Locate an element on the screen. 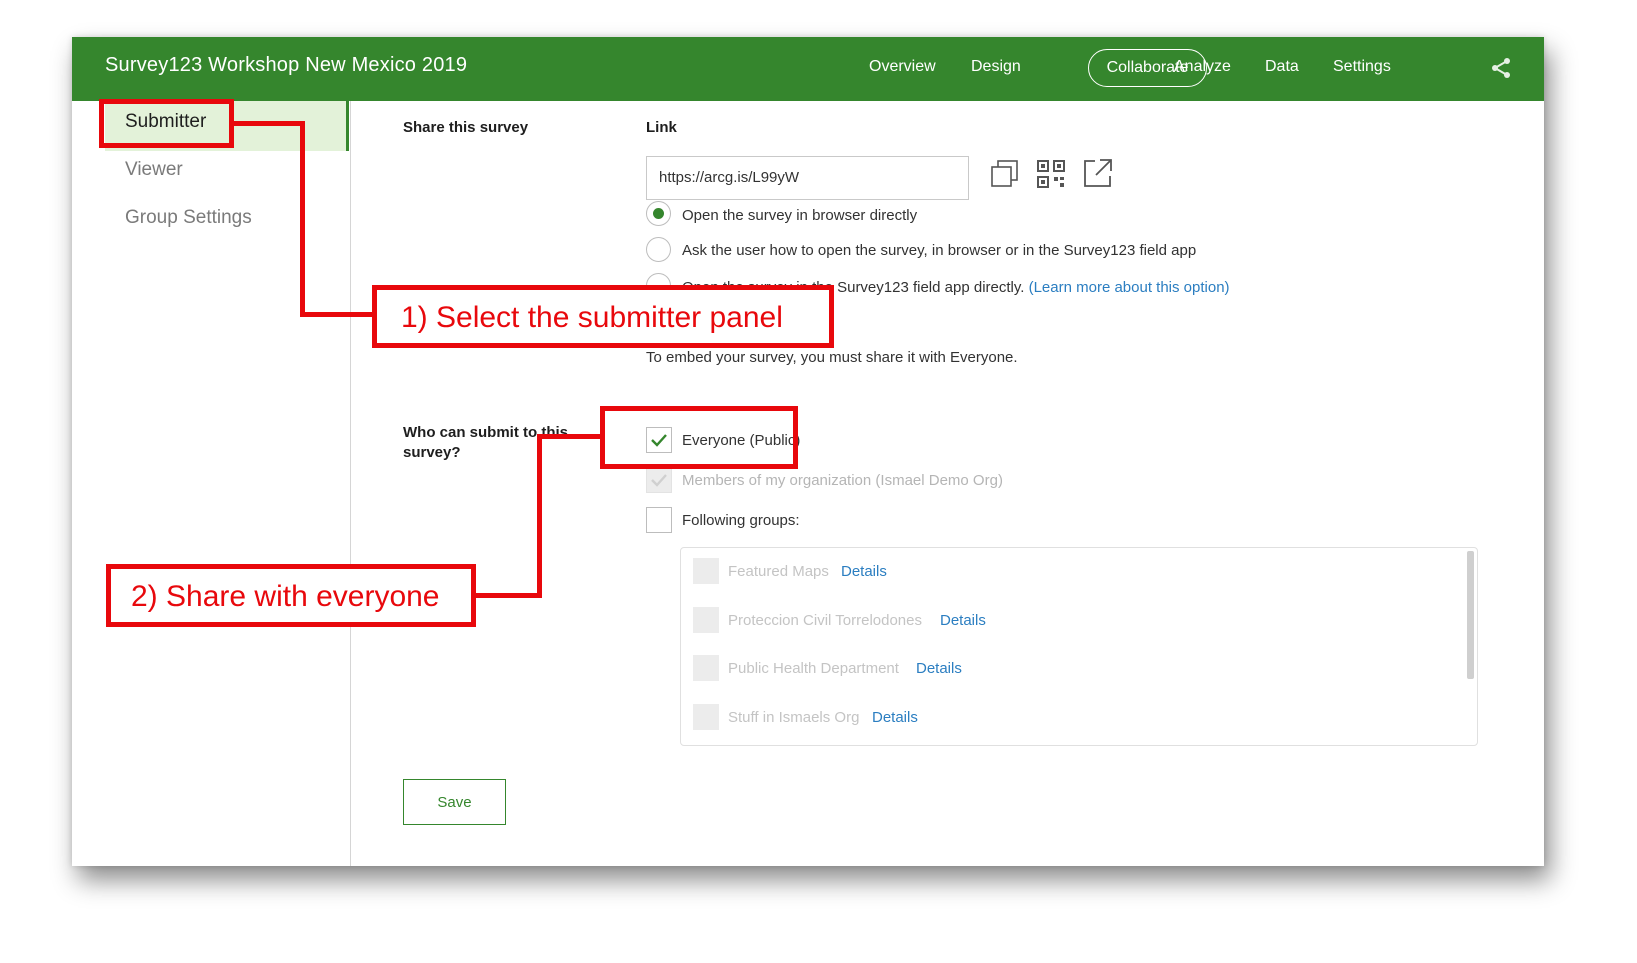  open-external-icon is located at coordinates (1098, 173).